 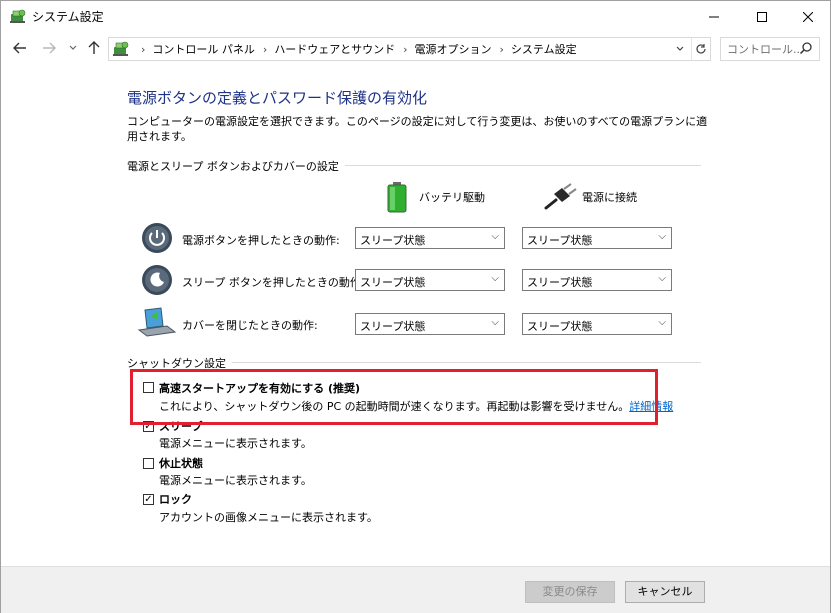 I want to click on power-button-action-label: 電源ボタンを押したときの動作:, so click(x=261, y=240).